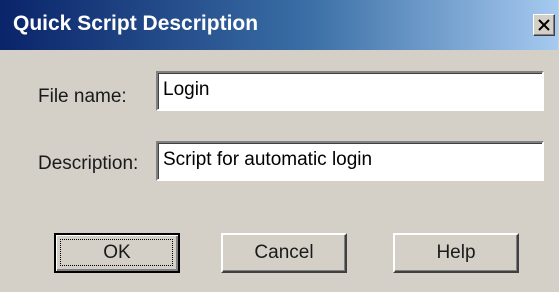  I want to click on cancel-button: Cancel, so click(284, 253).